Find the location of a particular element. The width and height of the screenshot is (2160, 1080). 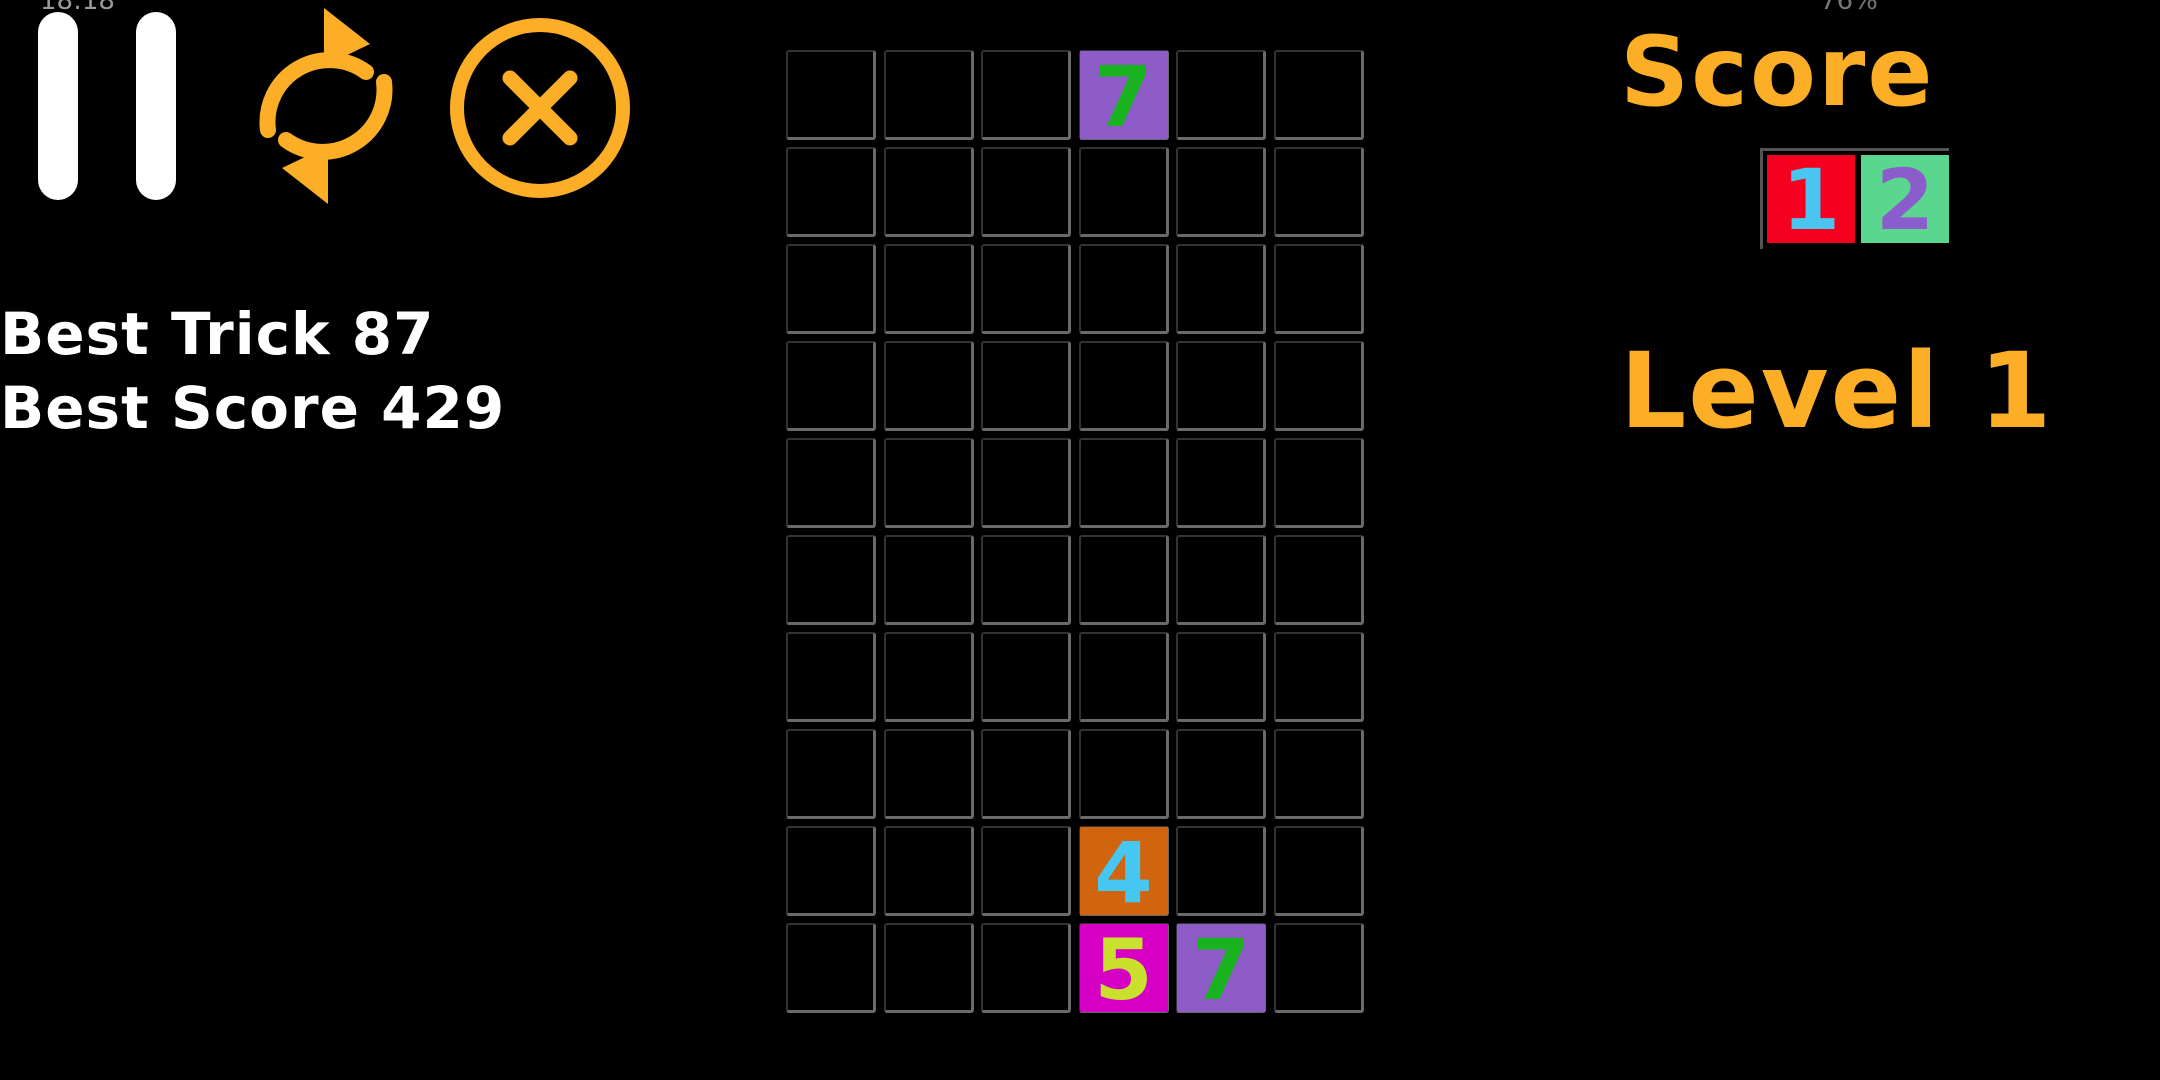

close-icon is located at coordinates (540, 108).